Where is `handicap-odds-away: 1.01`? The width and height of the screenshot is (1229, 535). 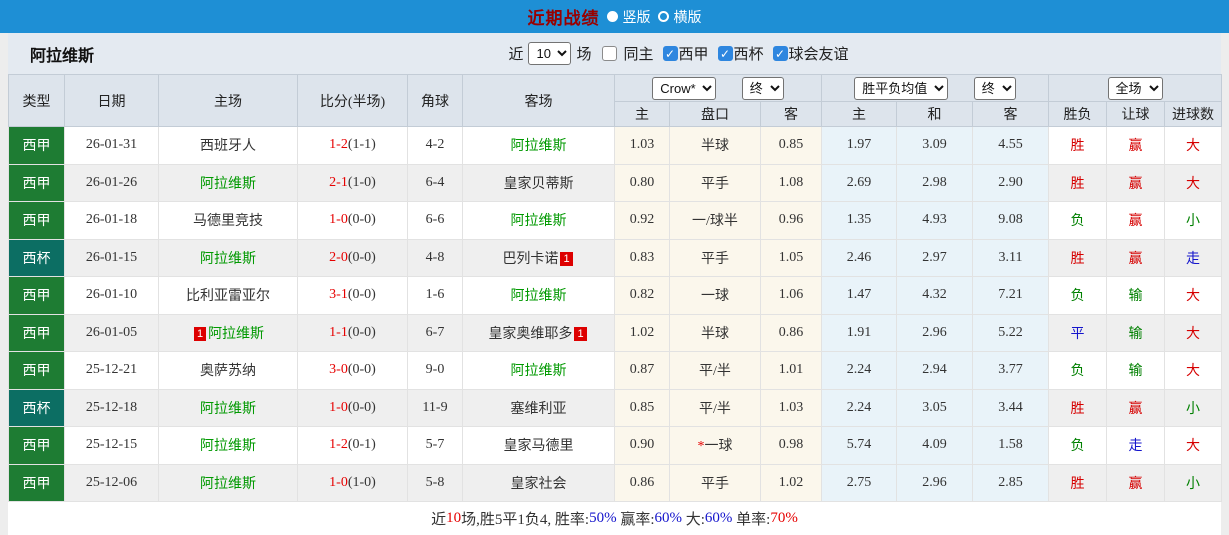
handicap-odds-away: 1.01 is located at coordinates (791, 370).